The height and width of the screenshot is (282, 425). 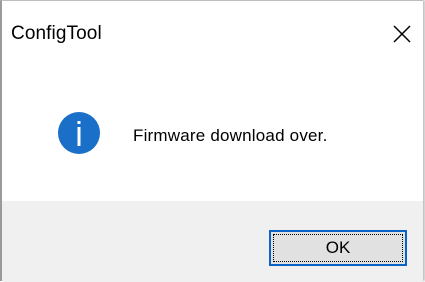 I want to click on info-icon, so click(x=79, y=133).